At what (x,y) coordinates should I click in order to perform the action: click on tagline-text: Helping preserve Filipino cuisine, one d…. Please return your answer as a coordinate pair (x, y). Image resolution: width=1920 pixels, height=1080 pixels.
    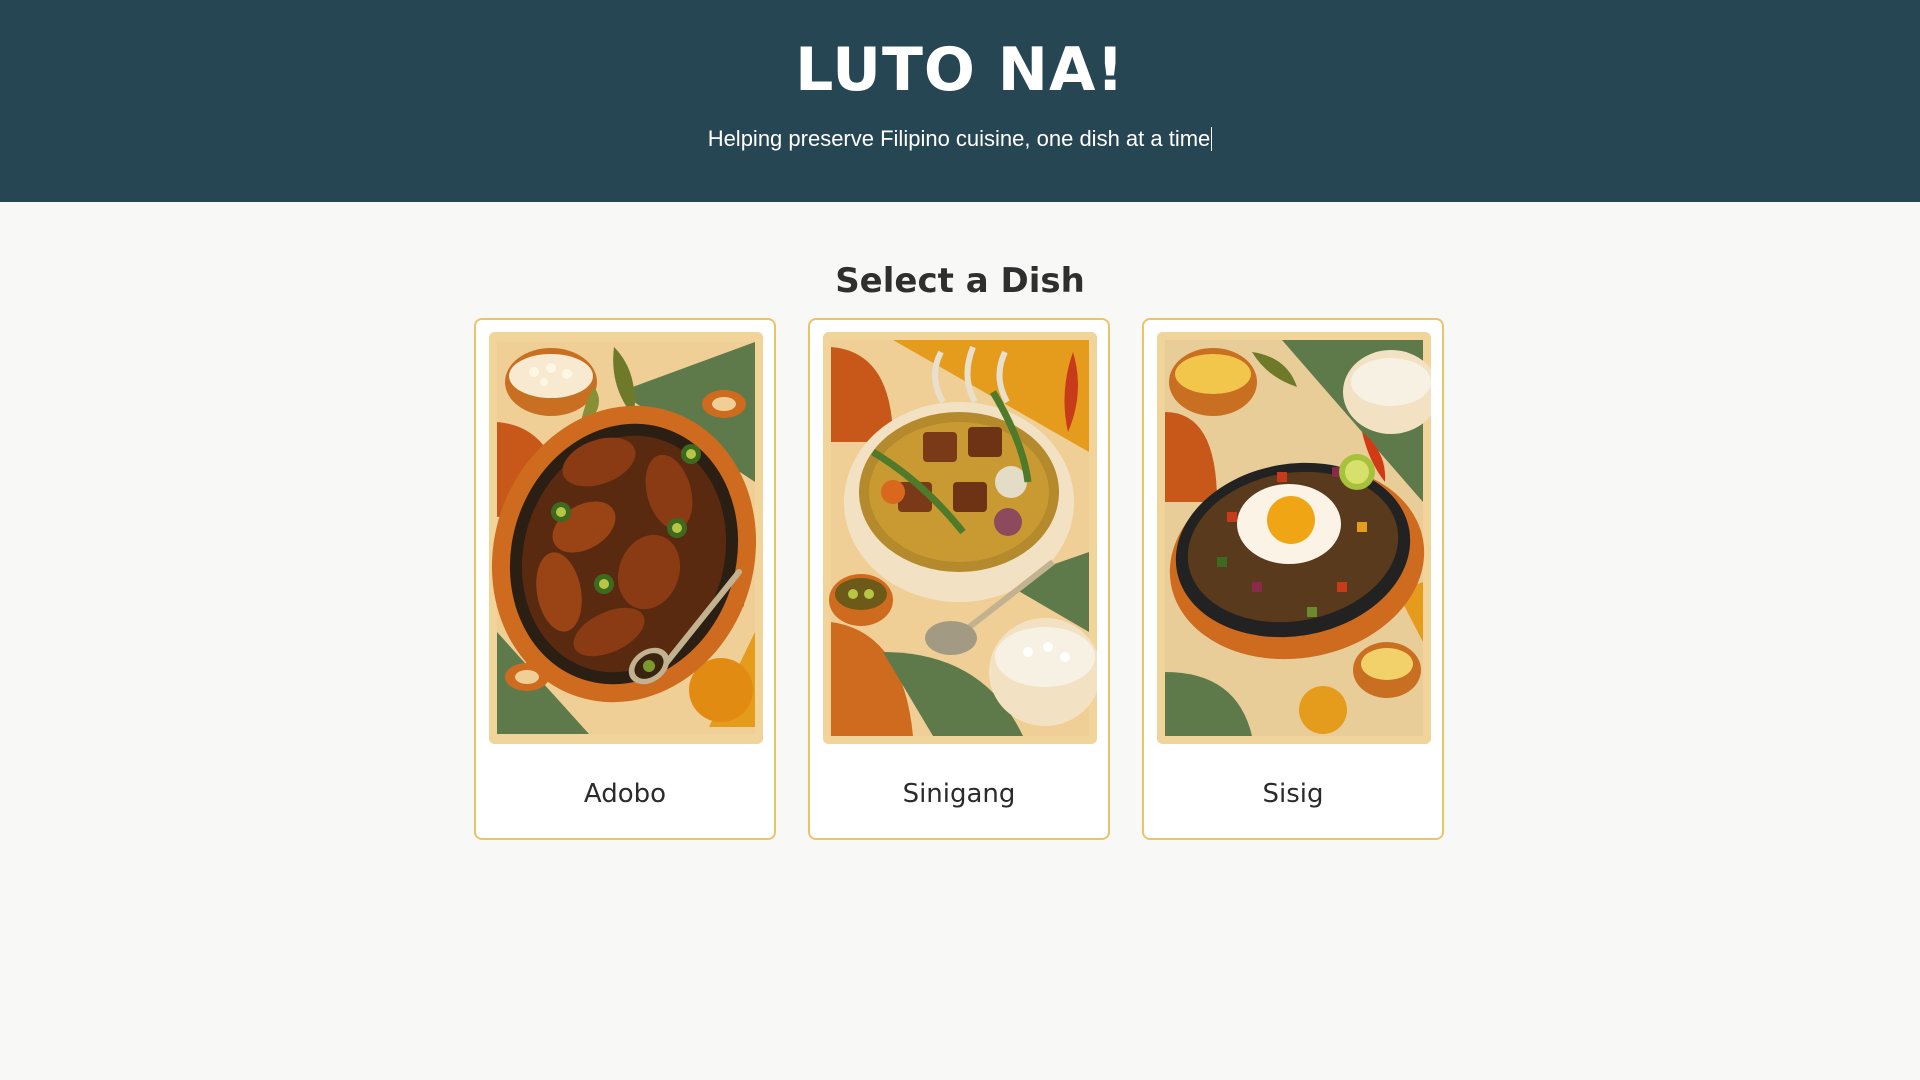
    Looking at the image, I should click on (959, 138).